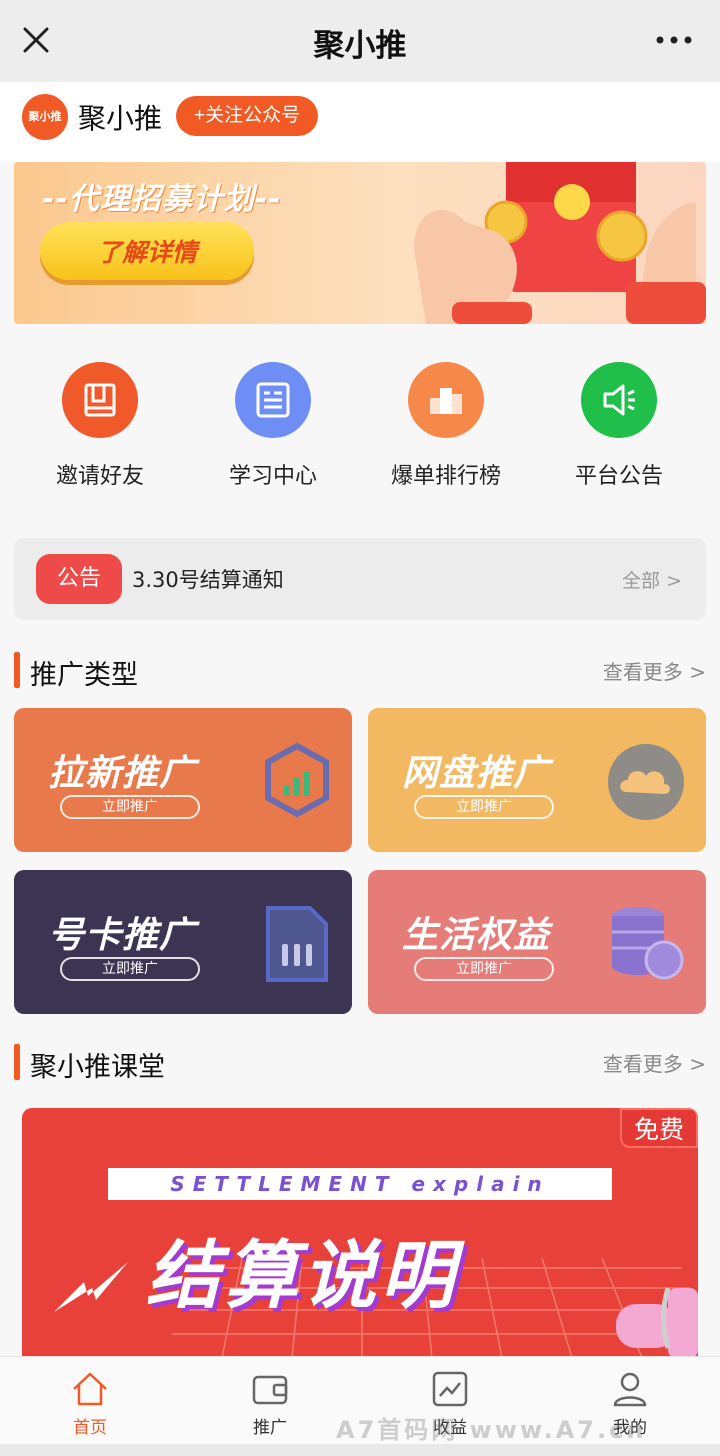 Image resolution: width=720 pixels, height=1456 pixels. Describe the element at coordinates (648, 943) in the screenshot. I see `coin-stack-icon` at that location.